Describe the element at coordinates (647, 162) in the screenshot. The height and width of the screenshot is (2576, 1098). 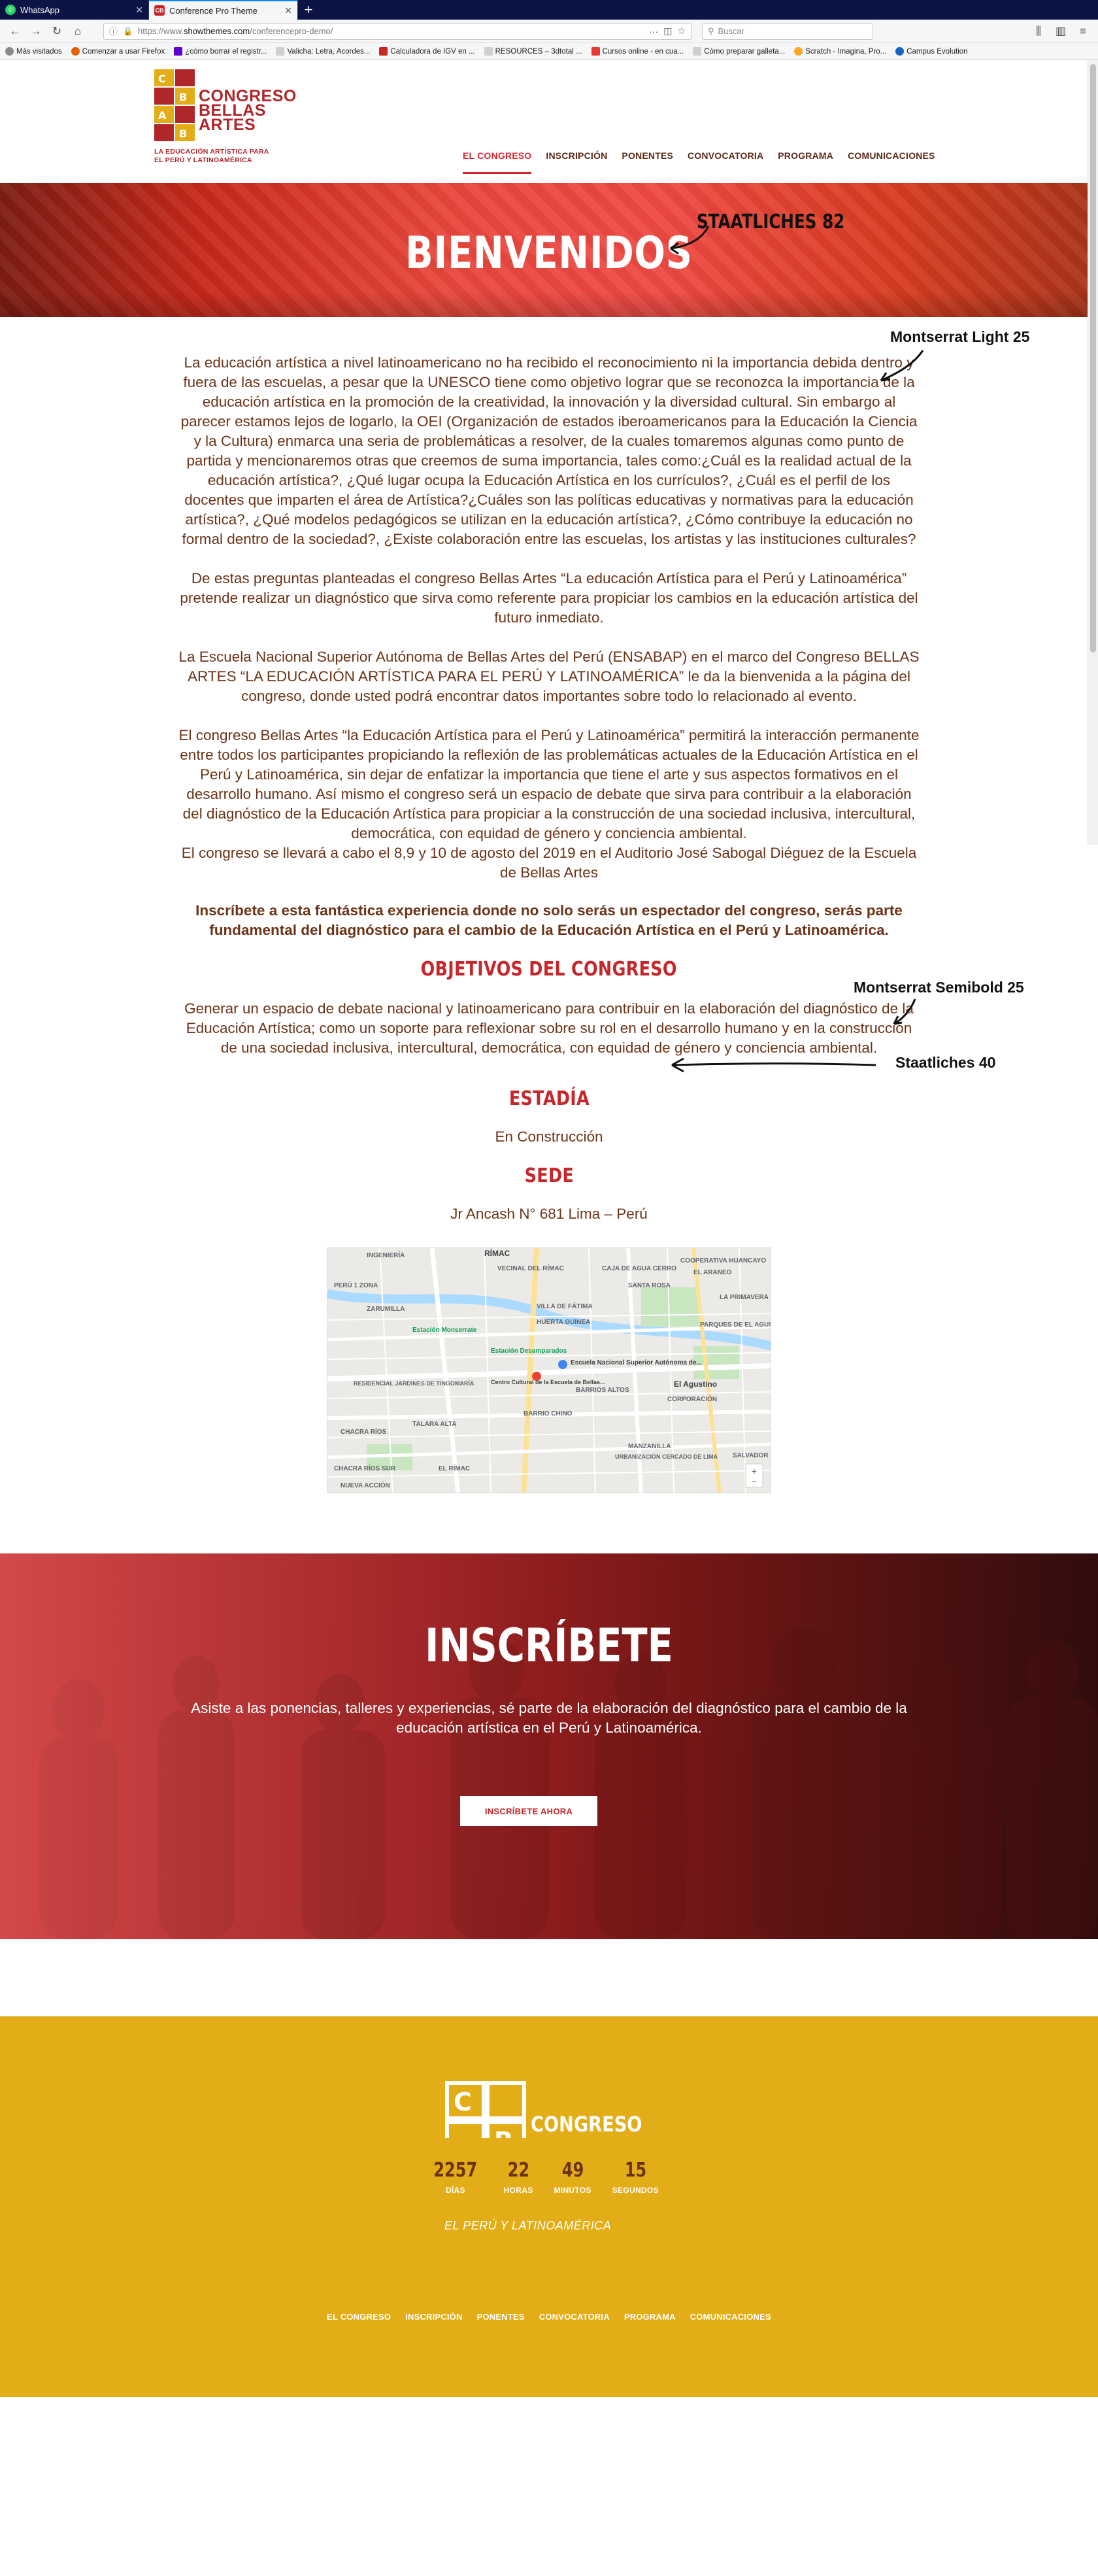
I see `nav-ponentes: PONENTES` at that location.